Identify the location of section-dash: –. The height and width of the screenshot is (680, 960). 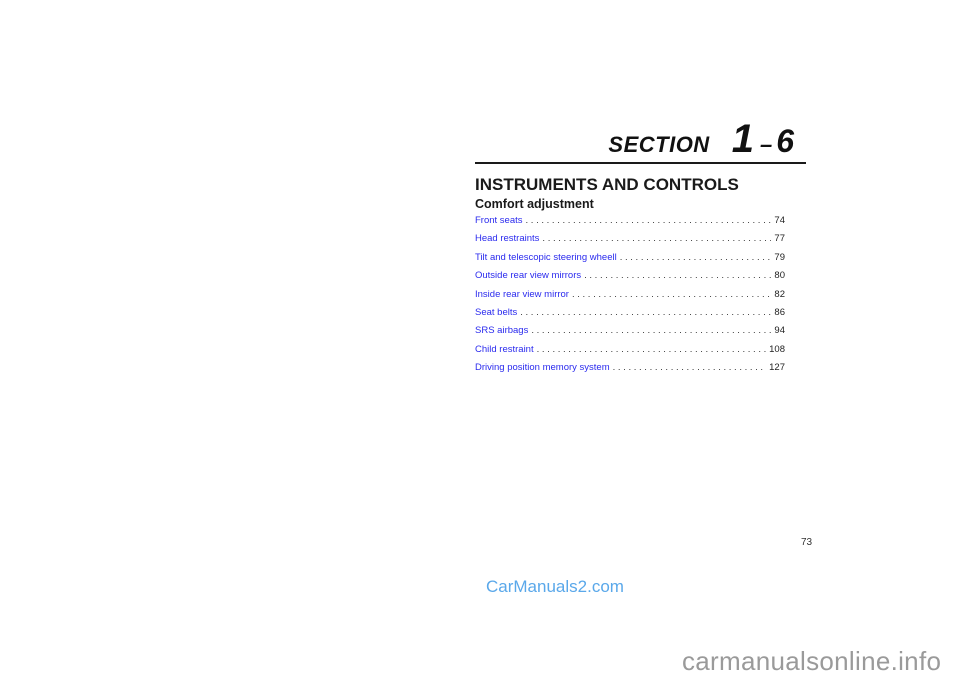
(766, 144).